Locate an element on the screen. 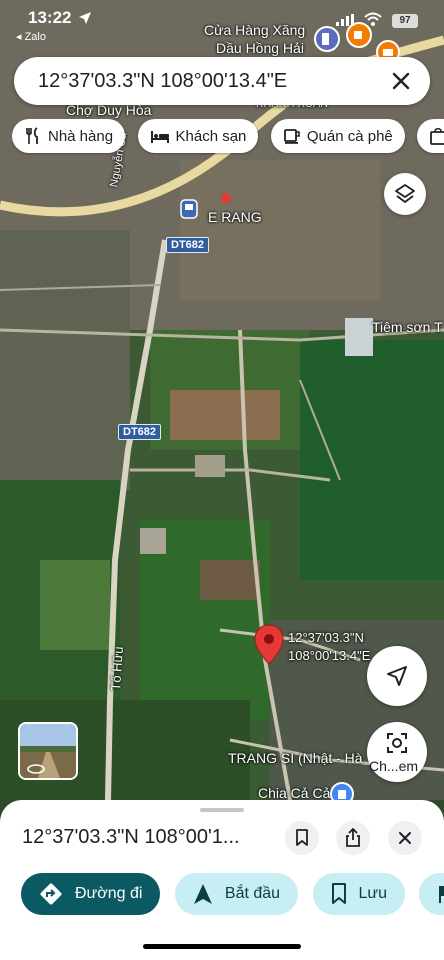  close-sheet-button is located at coordinates (405, 838).